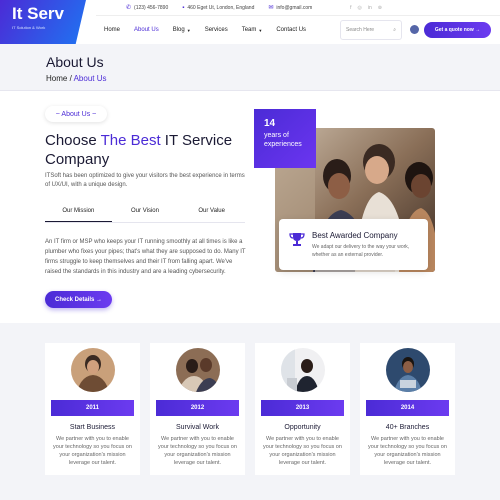  I want to click on search-input: Search Here ⌕, so click(371, 30).